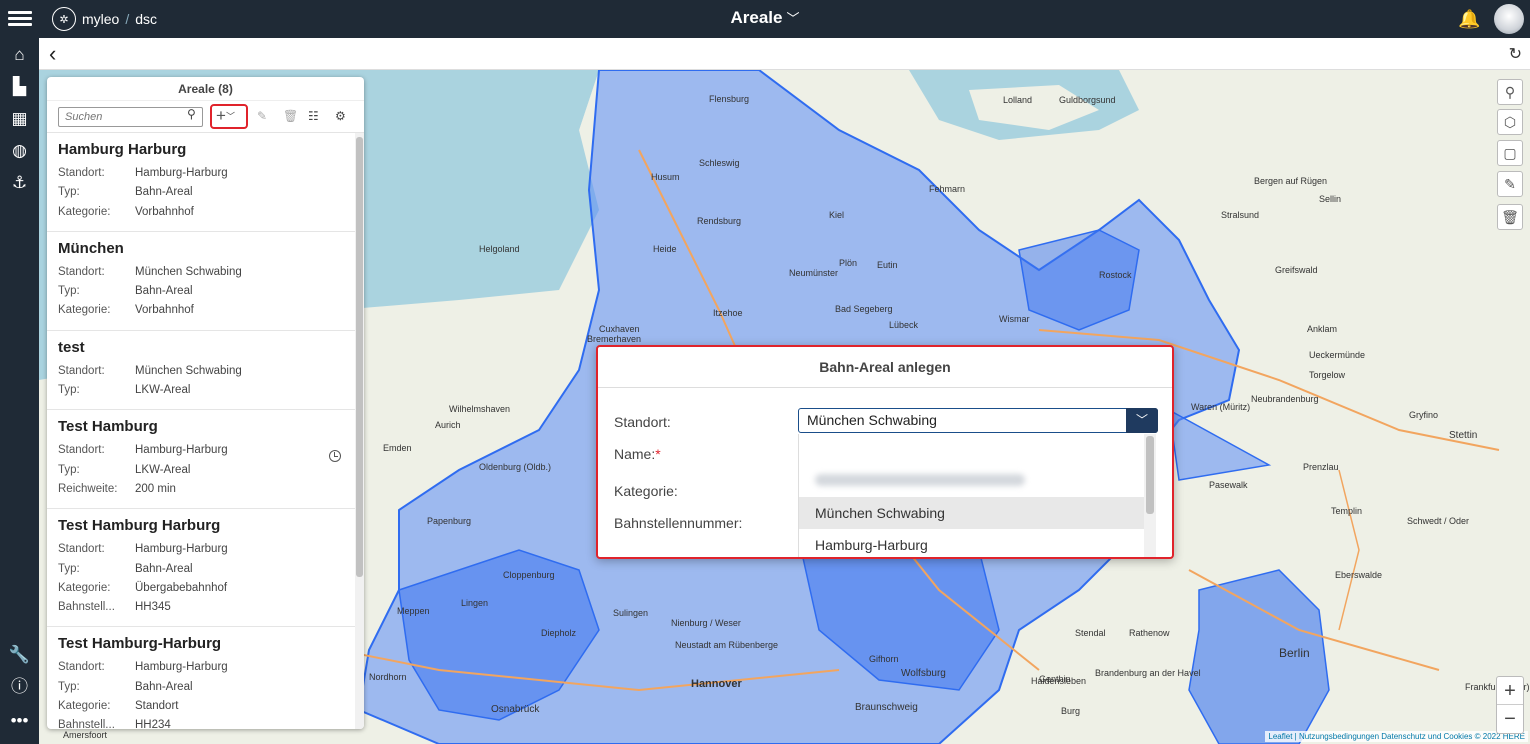 The width and height of the screenshot is (1530, 744). I want to click on list-scrollbar, so click(359, 431).